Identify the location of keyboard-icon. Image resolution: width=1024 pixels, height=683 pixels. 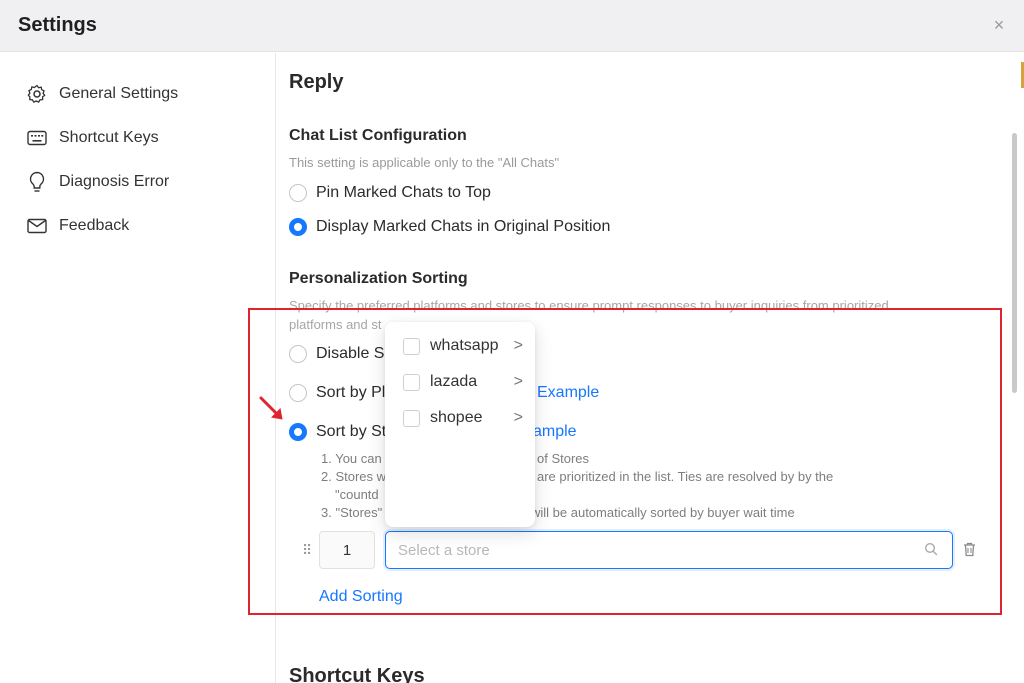
(37, 138).